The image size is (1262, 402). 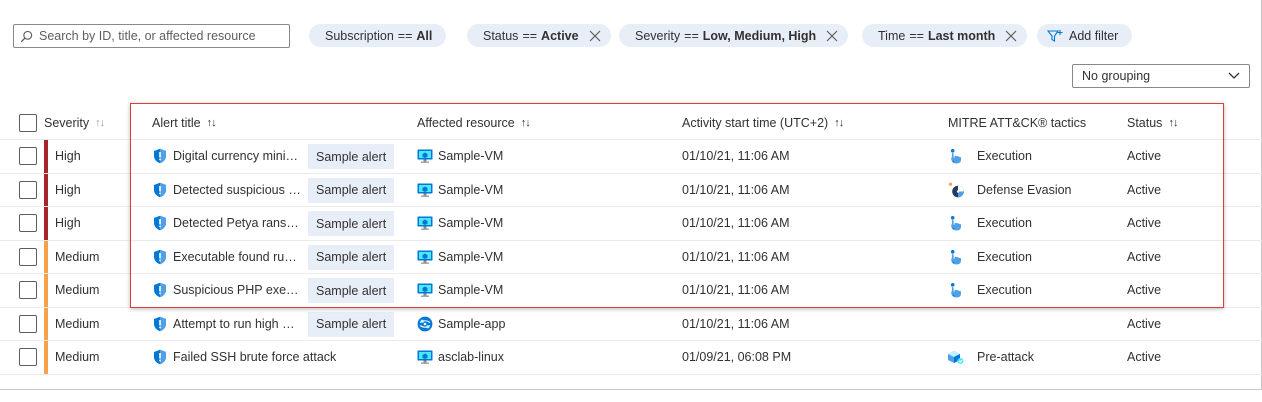 What do you see at coordinates (474, 122) in the screenshot?
I see `column-header-resource: Affected resource ↑↓` at bounding box center [474, 122].